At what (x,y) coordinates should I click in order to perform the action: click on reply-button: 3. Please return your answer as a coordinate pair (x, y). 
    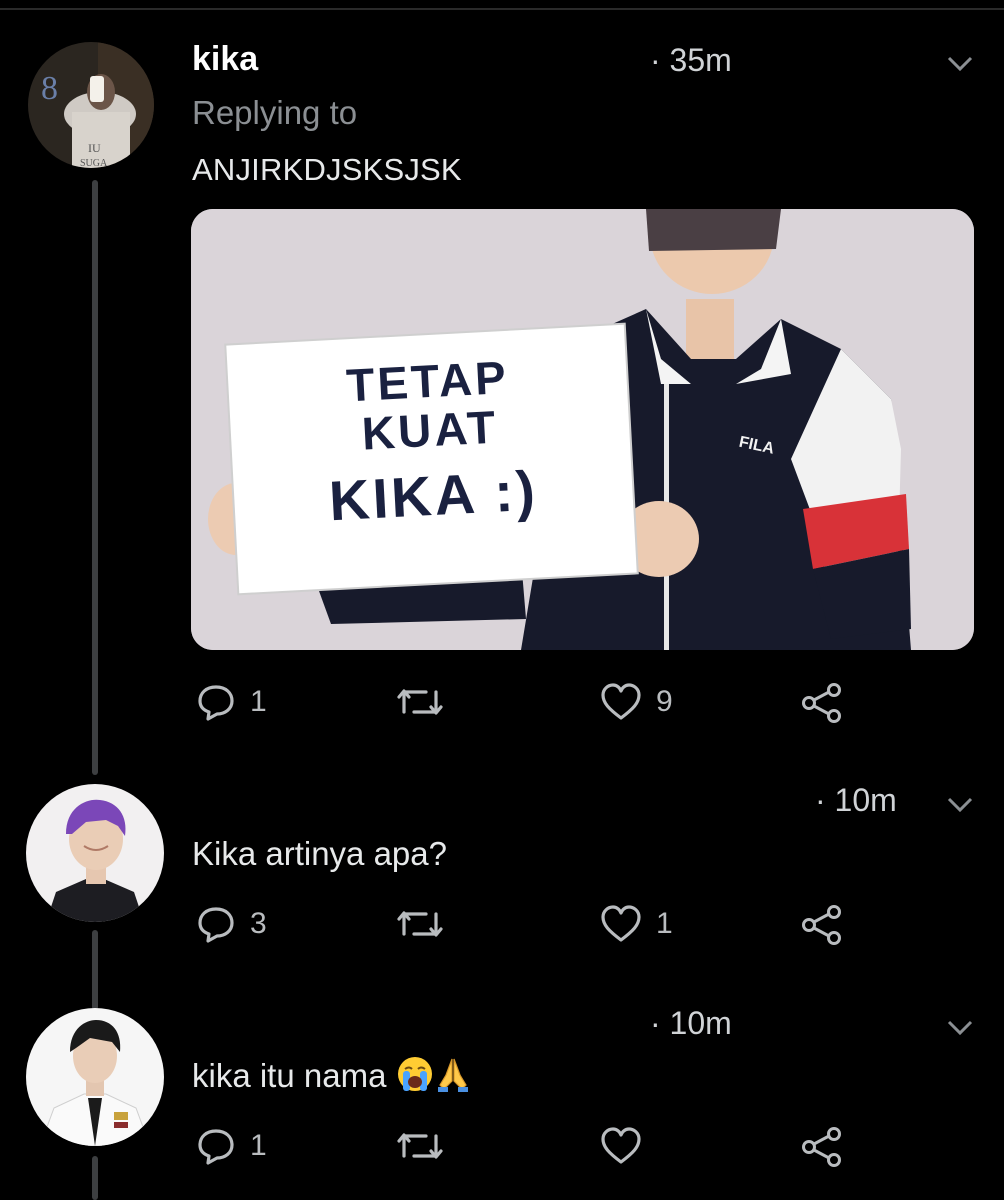
    Looking at the image, I should click on (231, 924).